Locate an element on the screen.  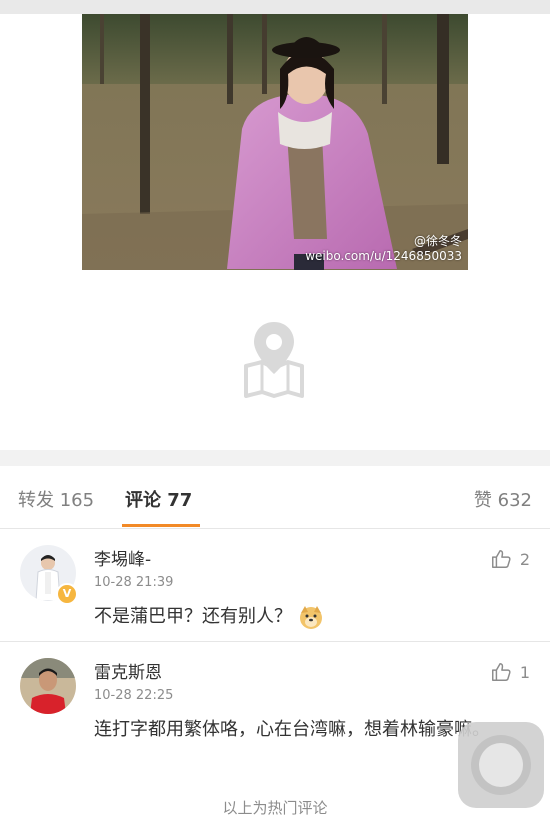
photo-watermark: @徐冬冬 weibo.com/u/1246850033 is located at coordinates (383, 249).